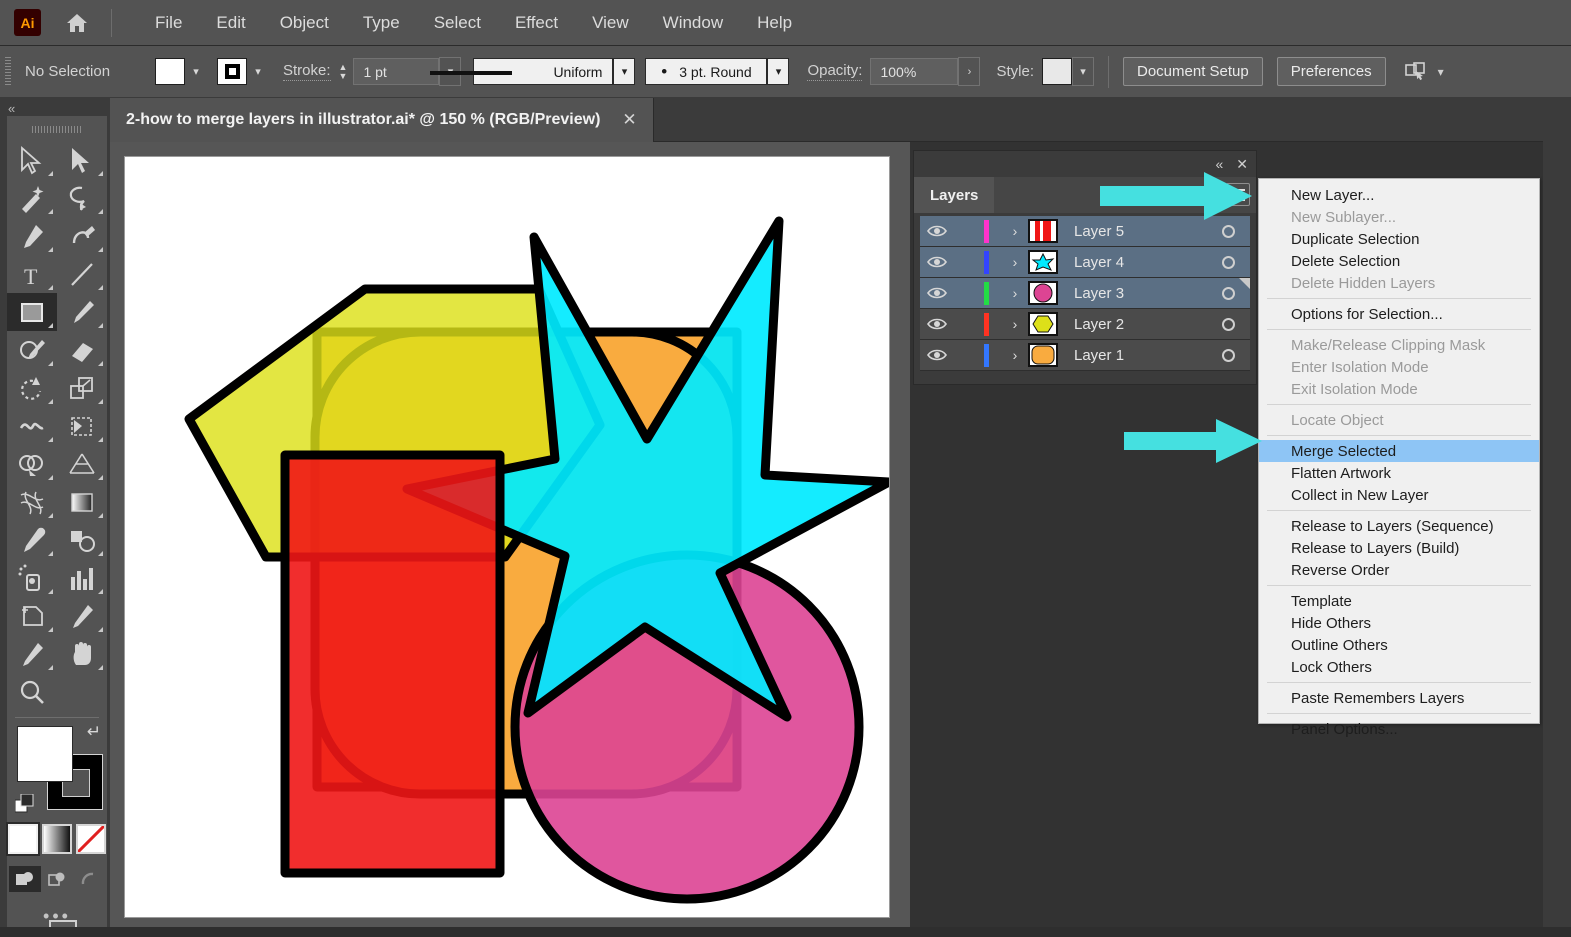 The width and height of the screenshot is (1571, 937). I want to click on width-tool, so click(32, 426).